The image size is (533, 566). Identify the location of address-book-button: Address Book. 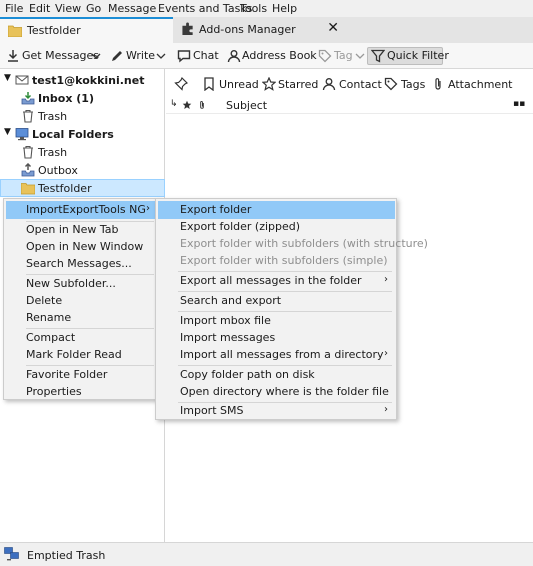
(271, 56).